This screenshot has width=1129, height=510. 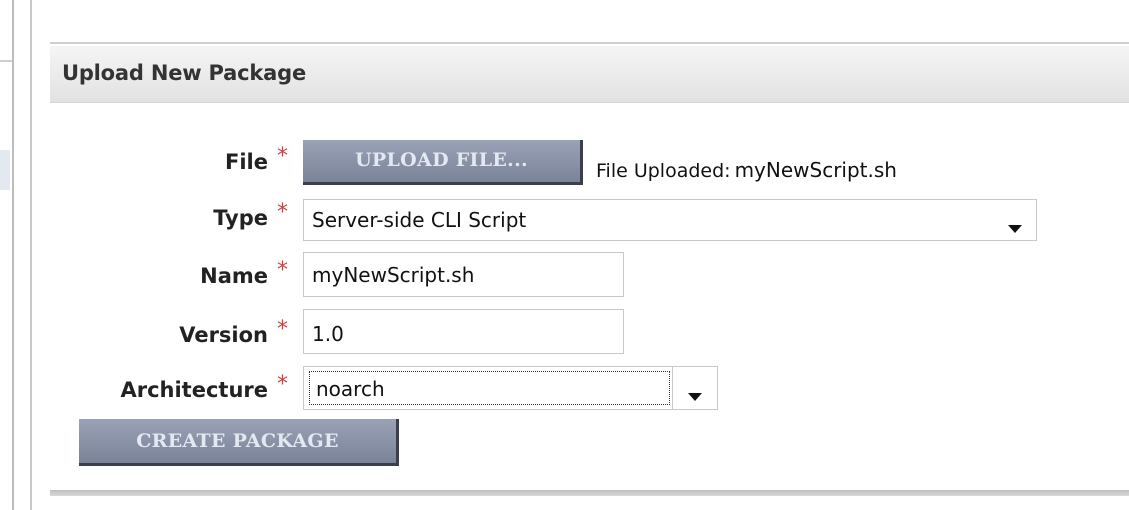 What do you see at coordinates (282, 156) in the screenshot?
I see `file-required-marker: *` at bounding box center [282, 156].